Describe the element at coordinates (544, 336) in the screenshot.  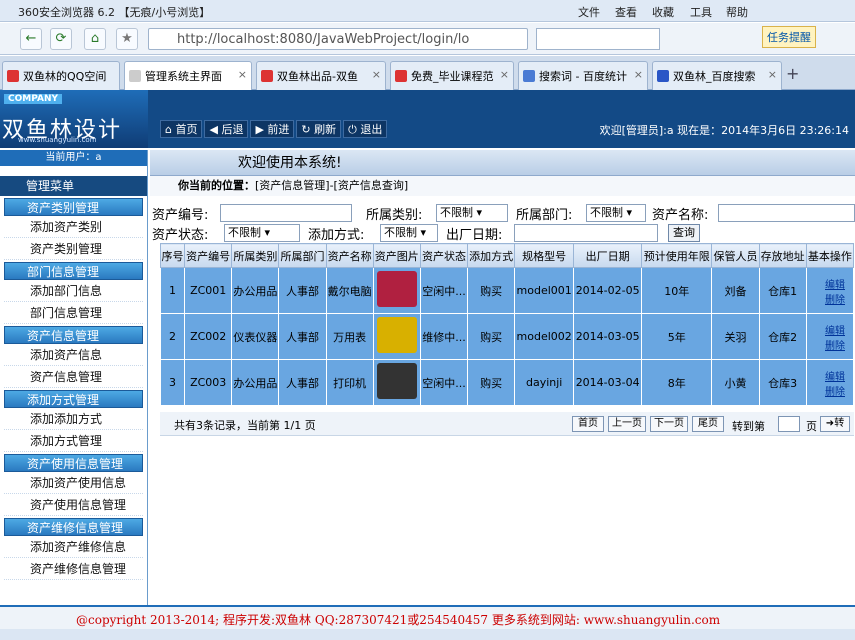
I see `cell-model: model002` at that location.